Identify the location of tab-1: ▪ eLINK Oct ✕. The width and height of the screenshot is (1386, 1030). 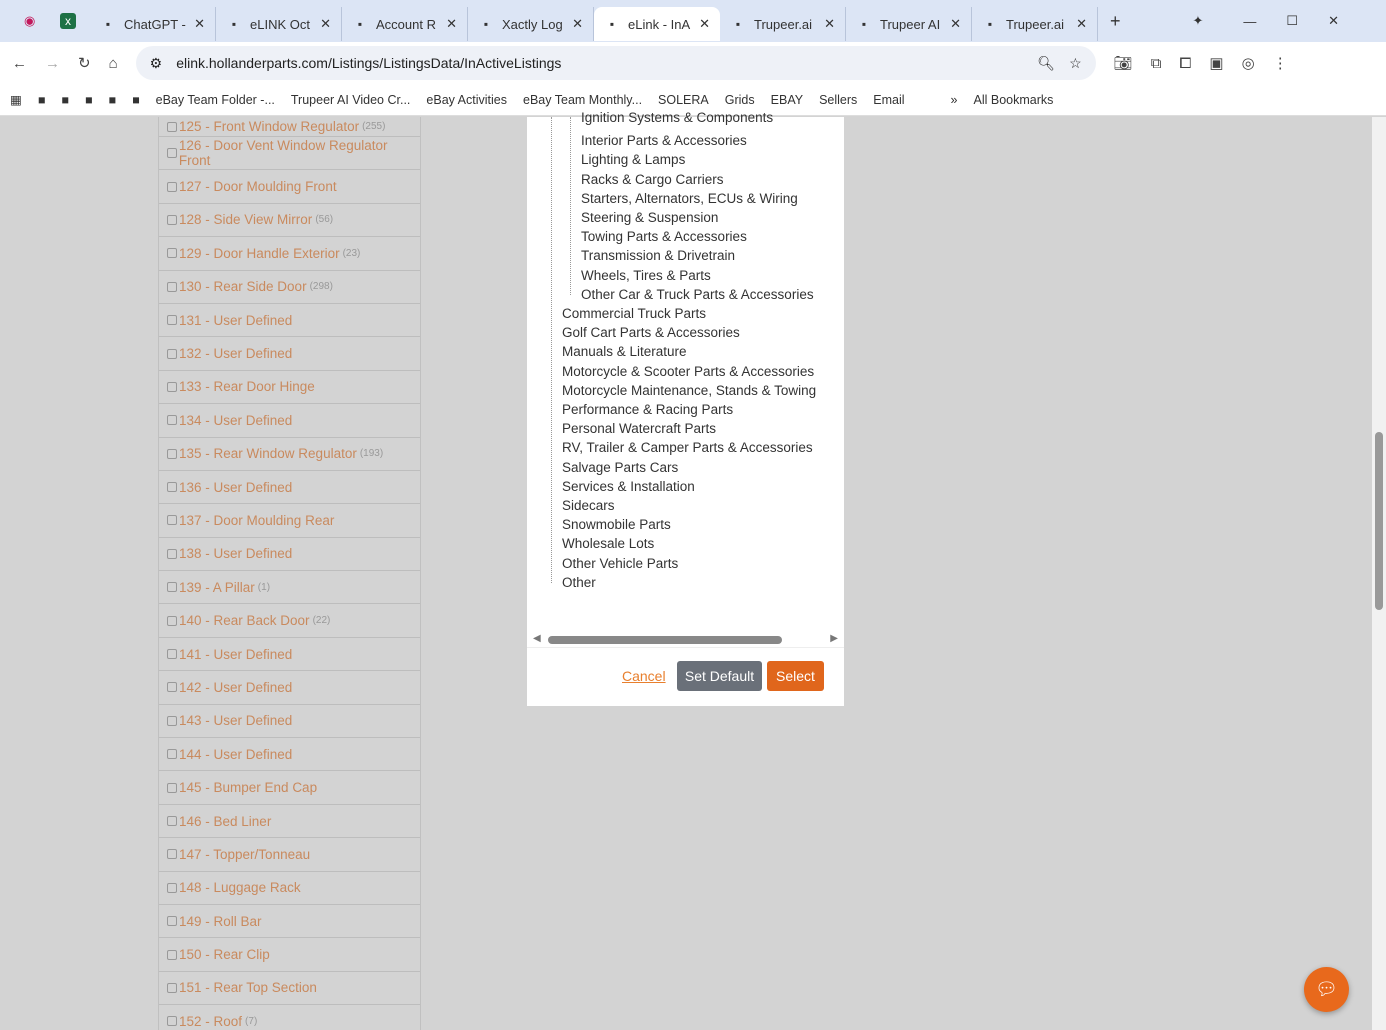
(279, 24).